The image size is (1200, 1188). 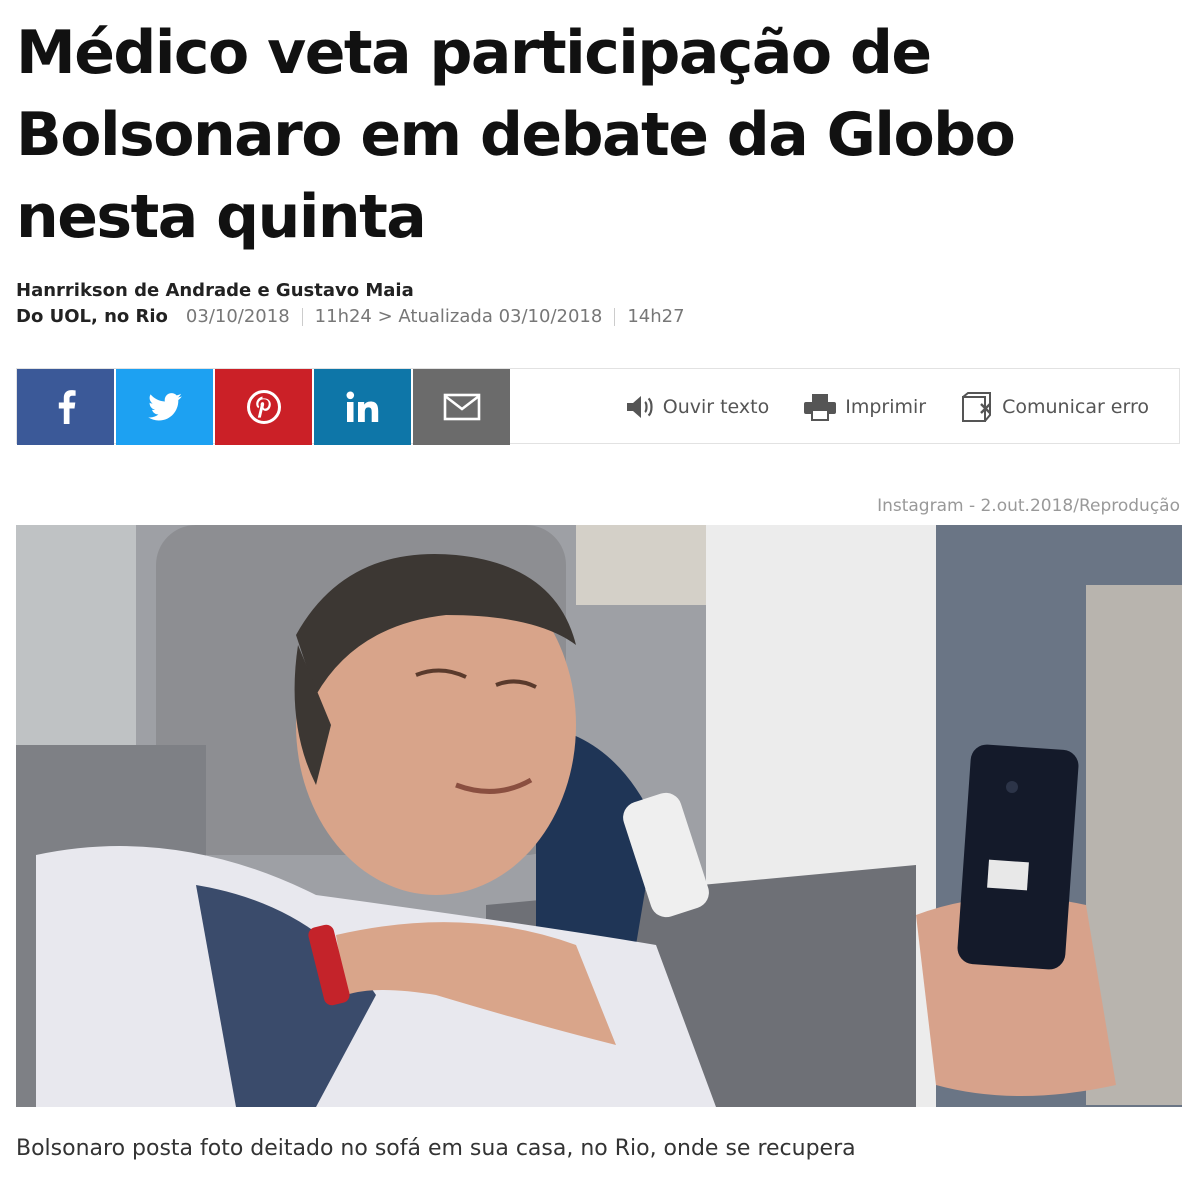 I want to click on linkedin-share-button, so click(x=362, y=407).